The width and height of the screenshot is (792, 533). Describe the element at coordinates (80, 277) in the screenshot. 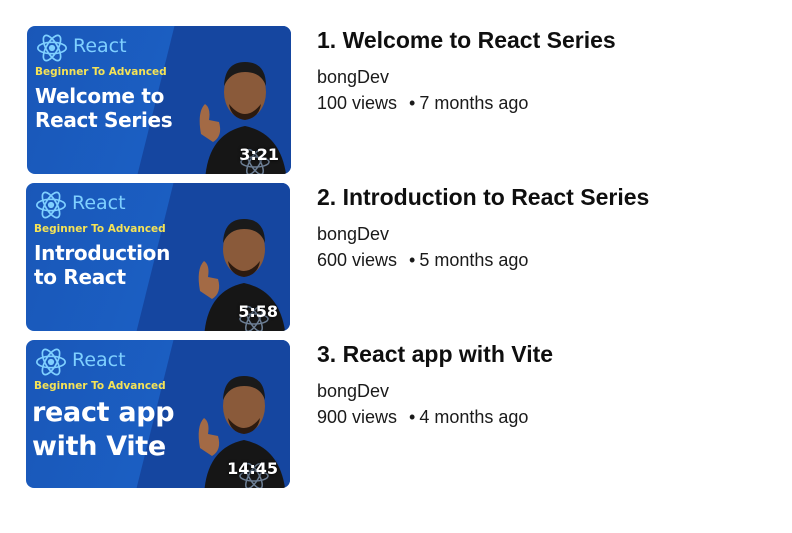

I see `thumbnail-headline-line: to React` at that location.